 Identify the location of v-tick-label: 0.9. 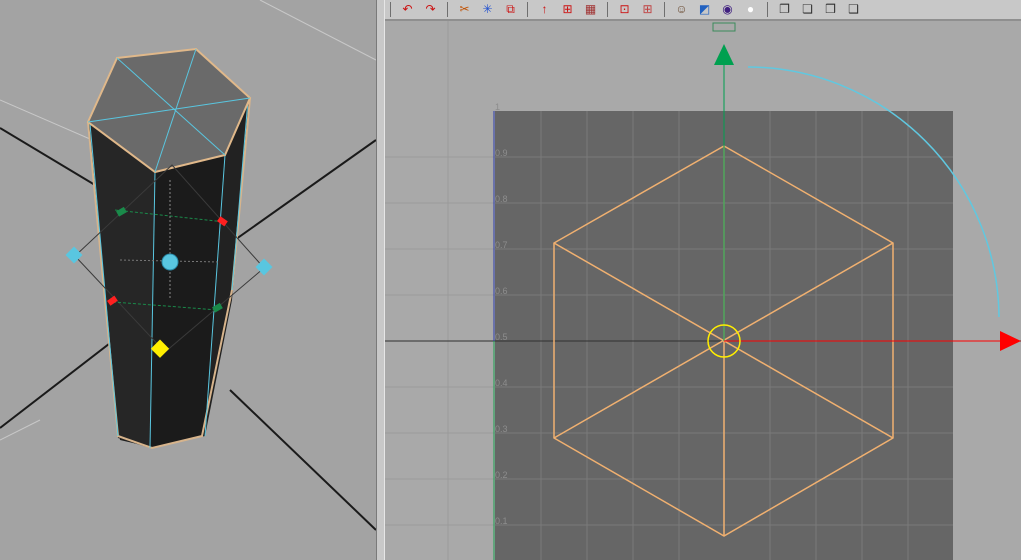
(501, 153).